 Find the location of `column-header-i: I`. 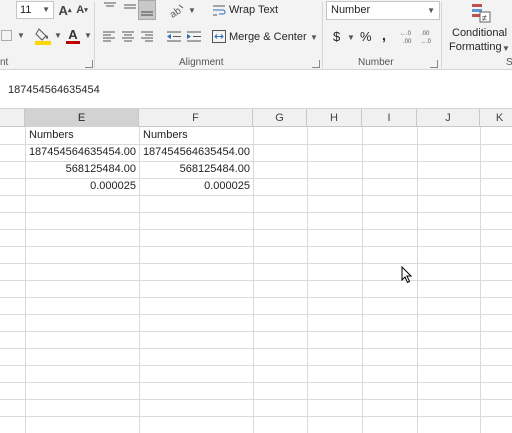

column-header-i: I is located at coordinates (389, 118).